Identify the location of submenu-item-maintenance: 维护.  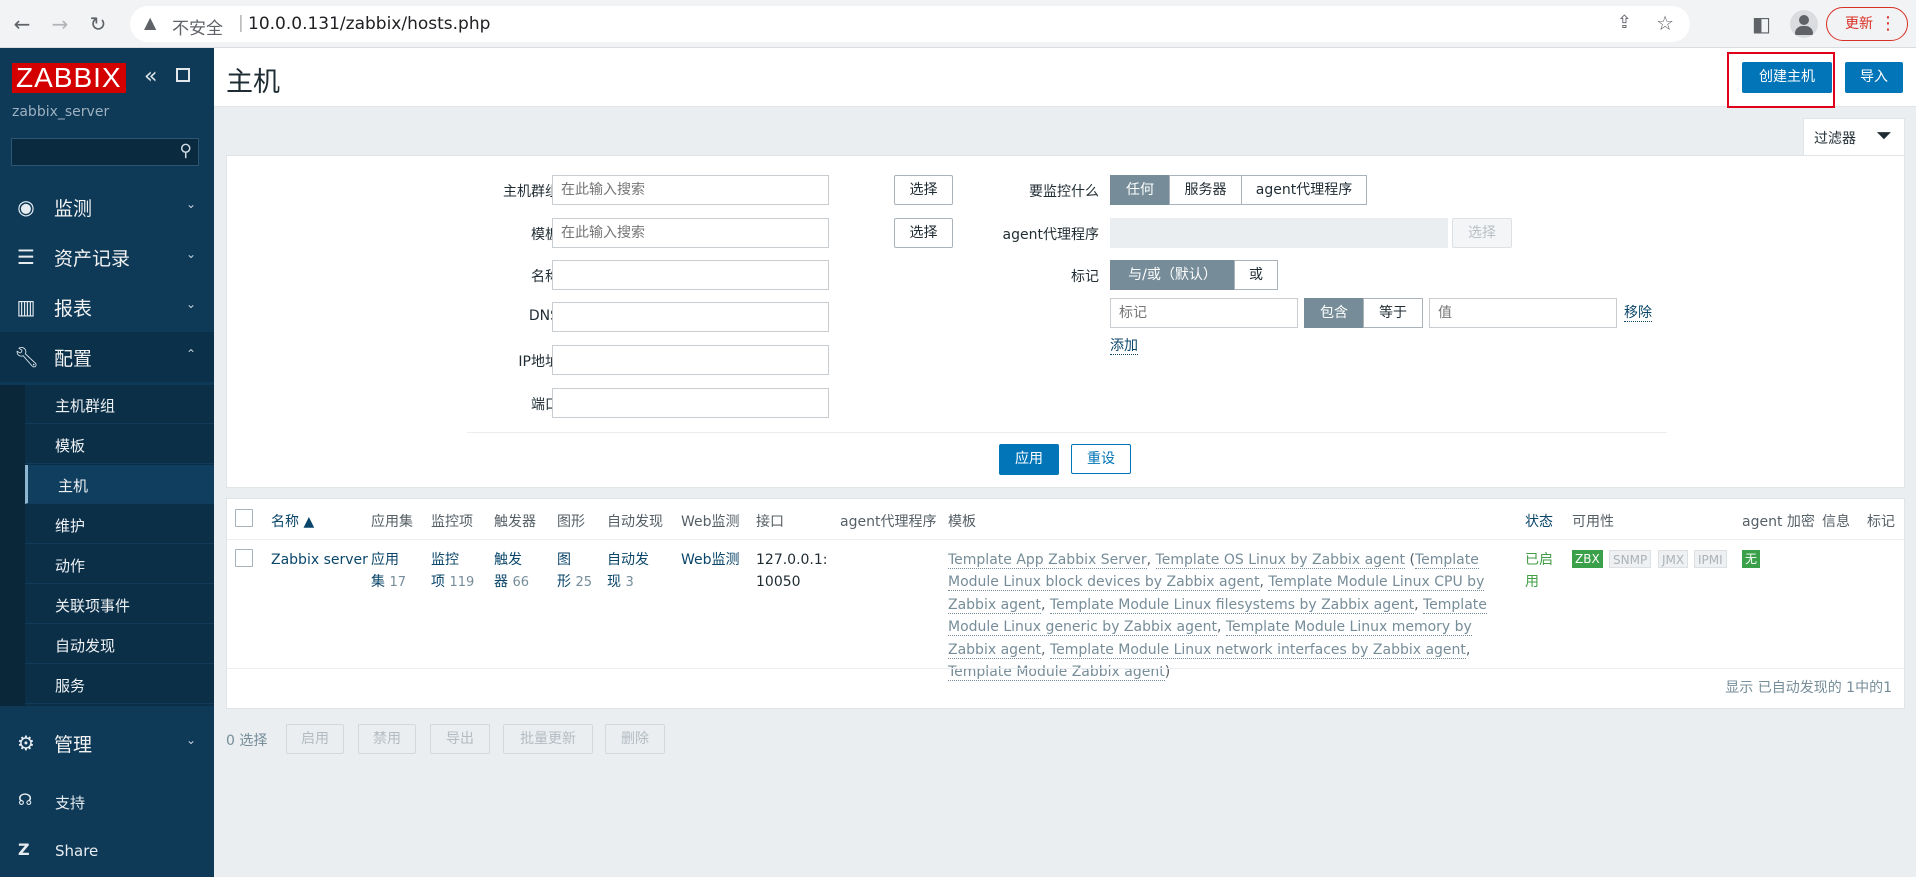
(119, 524).